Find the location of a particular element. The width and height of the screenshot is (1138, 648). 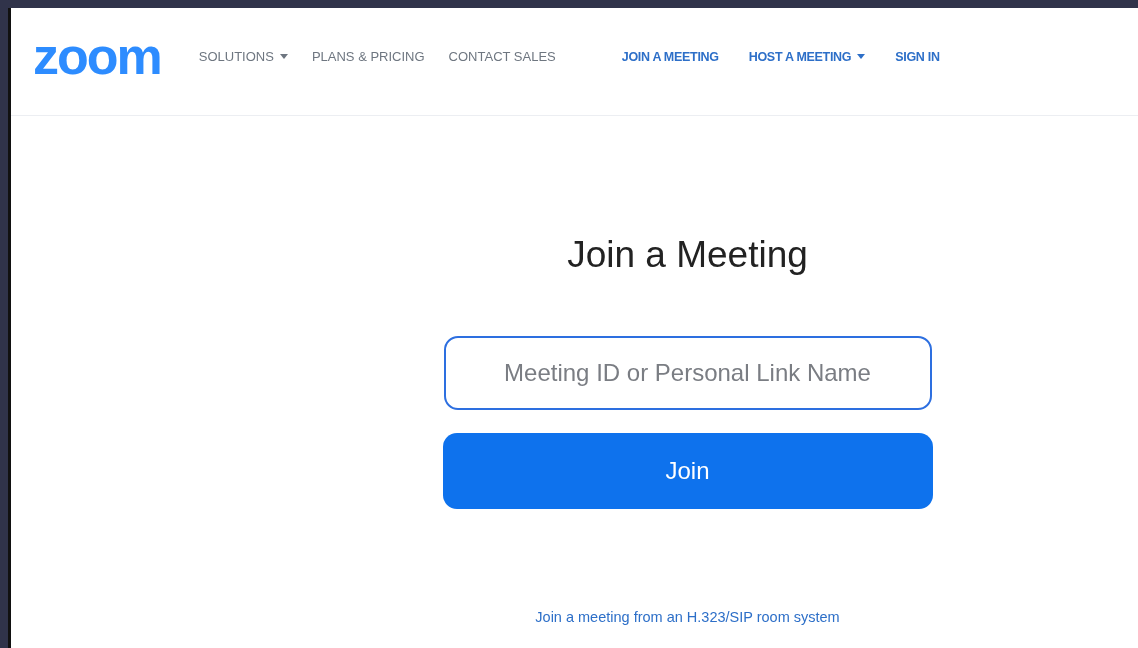

nav-link: SOLUTIONS is located at coordinates (243, 56).